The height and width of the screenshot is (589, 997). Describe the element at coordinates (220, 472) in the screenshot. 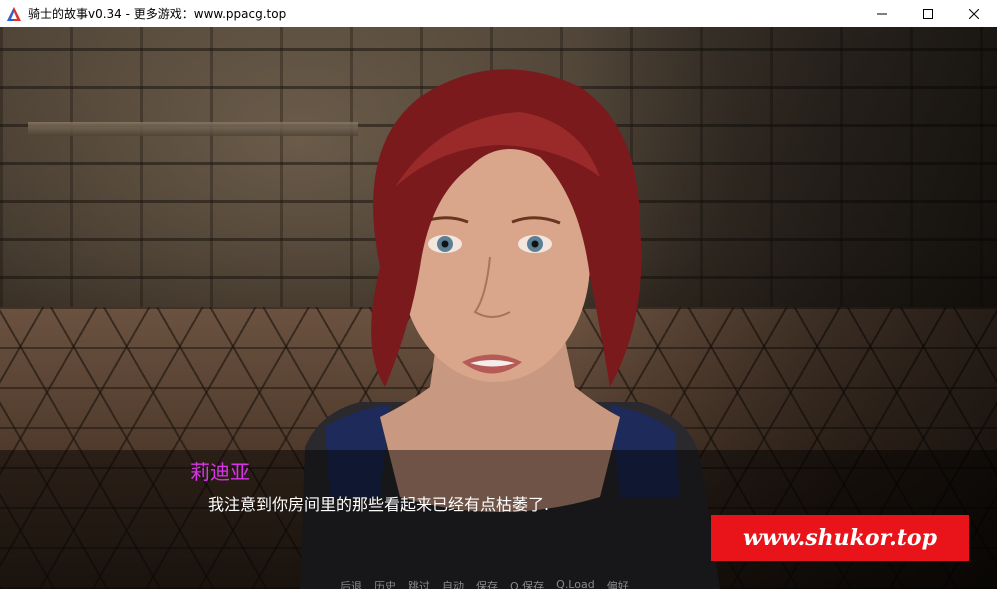

I see `speaker-name: 莉迪亚` at that location.